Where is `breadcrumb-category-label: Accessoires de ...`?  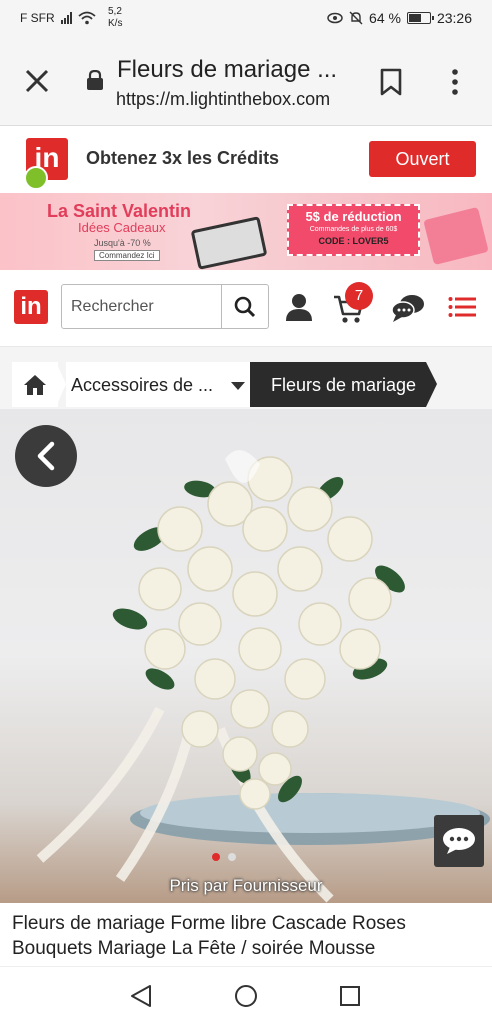
breadcrumb-category-label: Accessoires de ... is located at coordinates (142, 385).